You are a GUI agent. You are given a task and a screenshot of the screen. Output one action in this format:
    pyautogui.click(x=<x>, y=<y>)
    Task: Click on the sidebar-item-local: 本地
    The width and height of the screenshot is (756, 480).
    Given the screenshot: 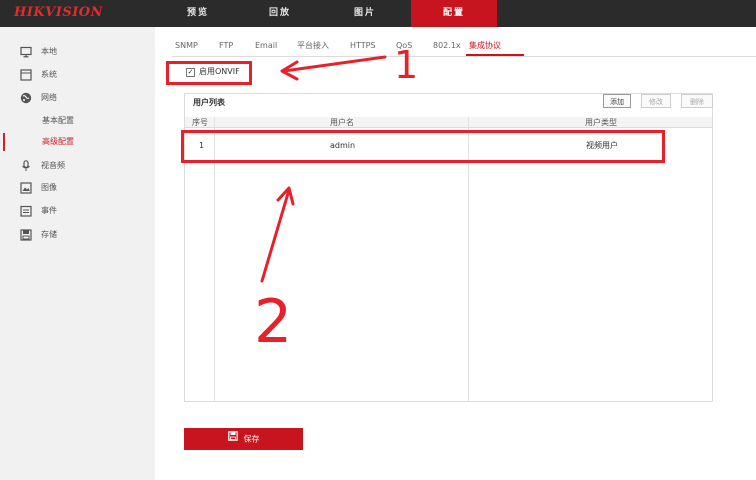 What is the action you would take?
    pyautogui.click(x=38, y=52)
    